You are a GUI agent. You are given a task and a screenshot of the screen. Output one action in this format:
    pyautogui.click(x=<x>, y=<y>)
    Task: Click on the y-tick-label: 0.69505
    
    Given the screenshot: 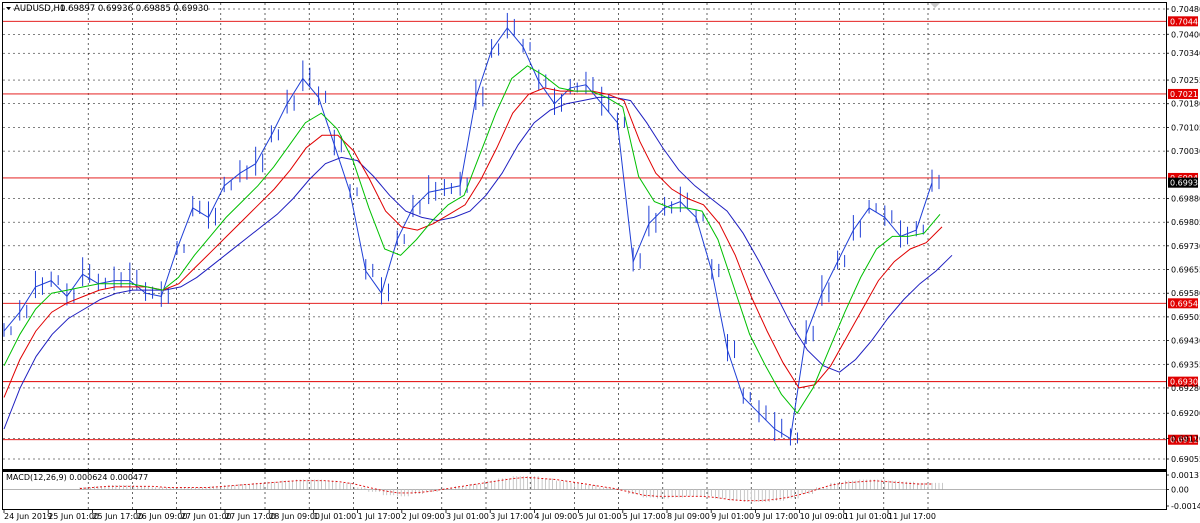 What is the action you would take?
    pyautogui.click(x=1185, y=317)
    